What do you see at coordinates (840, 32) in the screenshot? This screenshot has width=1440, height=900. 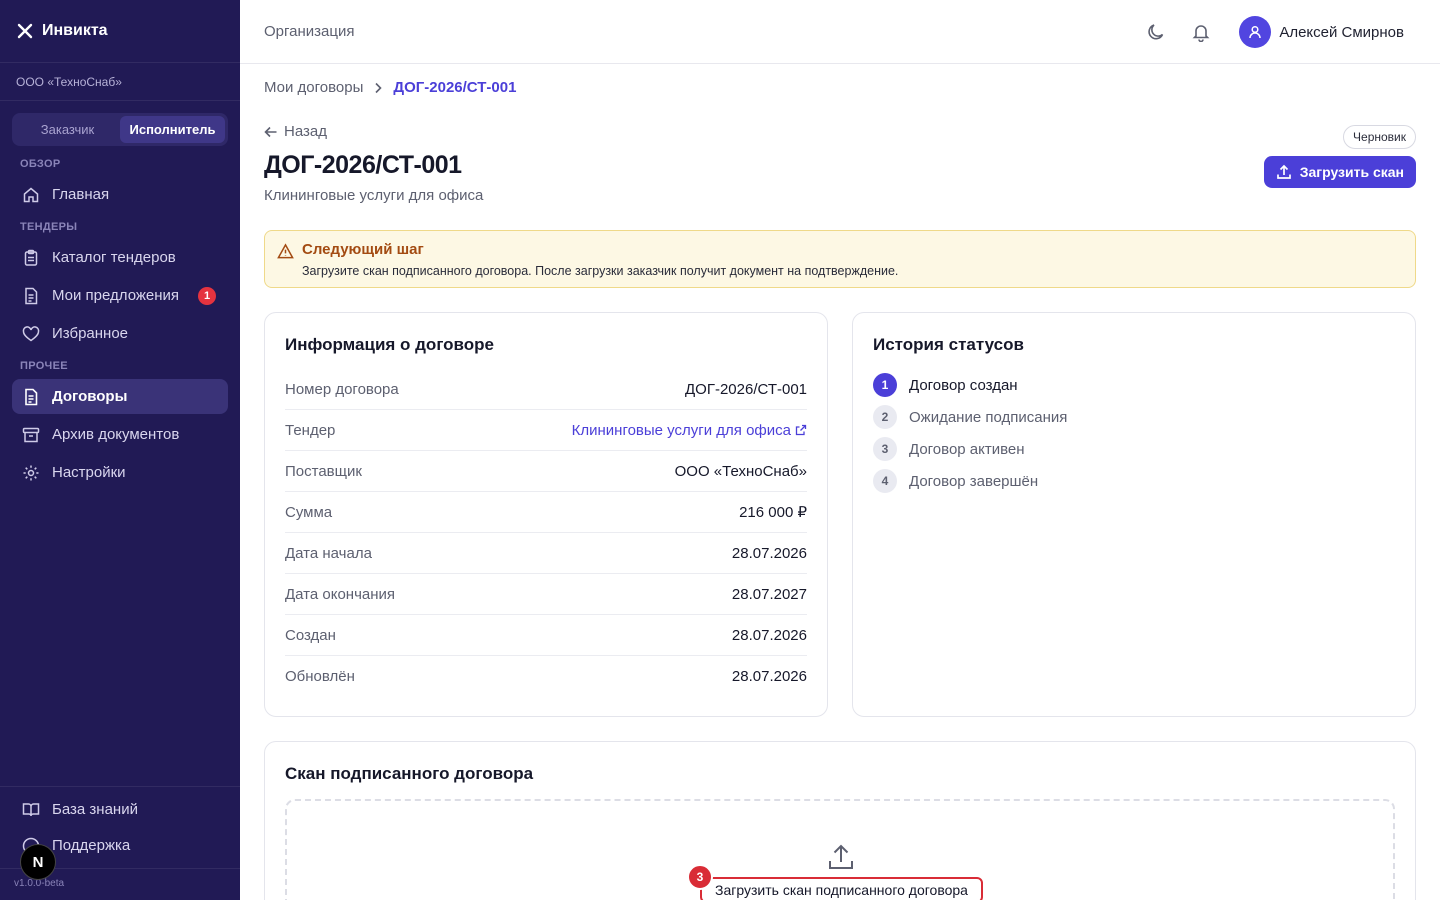 I see `topbar: Организация Алексей Смирнов` at bounding box center [840, 32].